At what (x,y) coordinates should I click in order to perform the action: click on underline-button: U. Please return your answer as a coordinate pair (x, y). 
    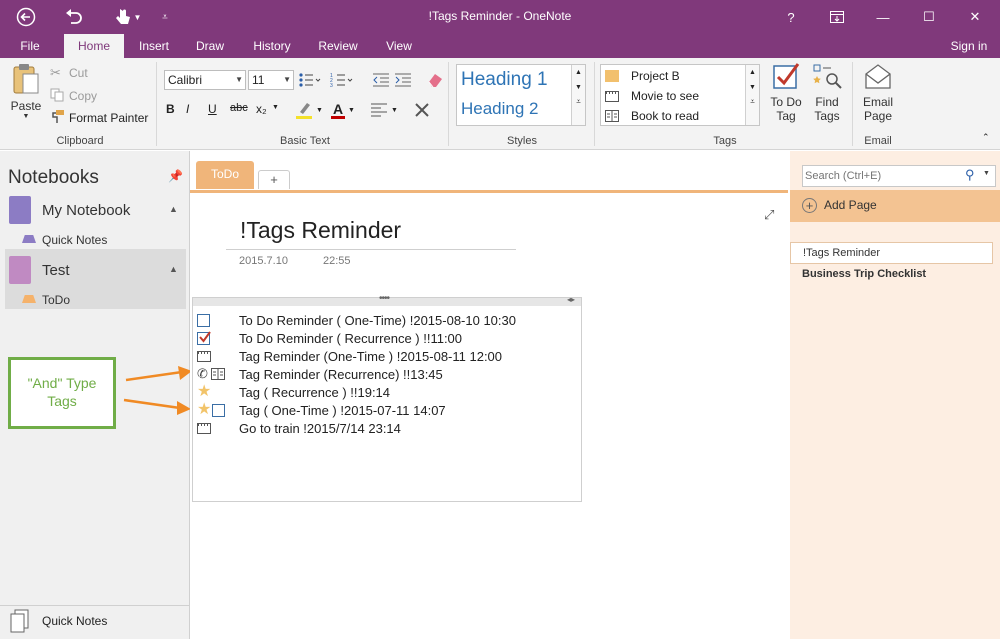
    Looking at the image, I should click on (215, 109).